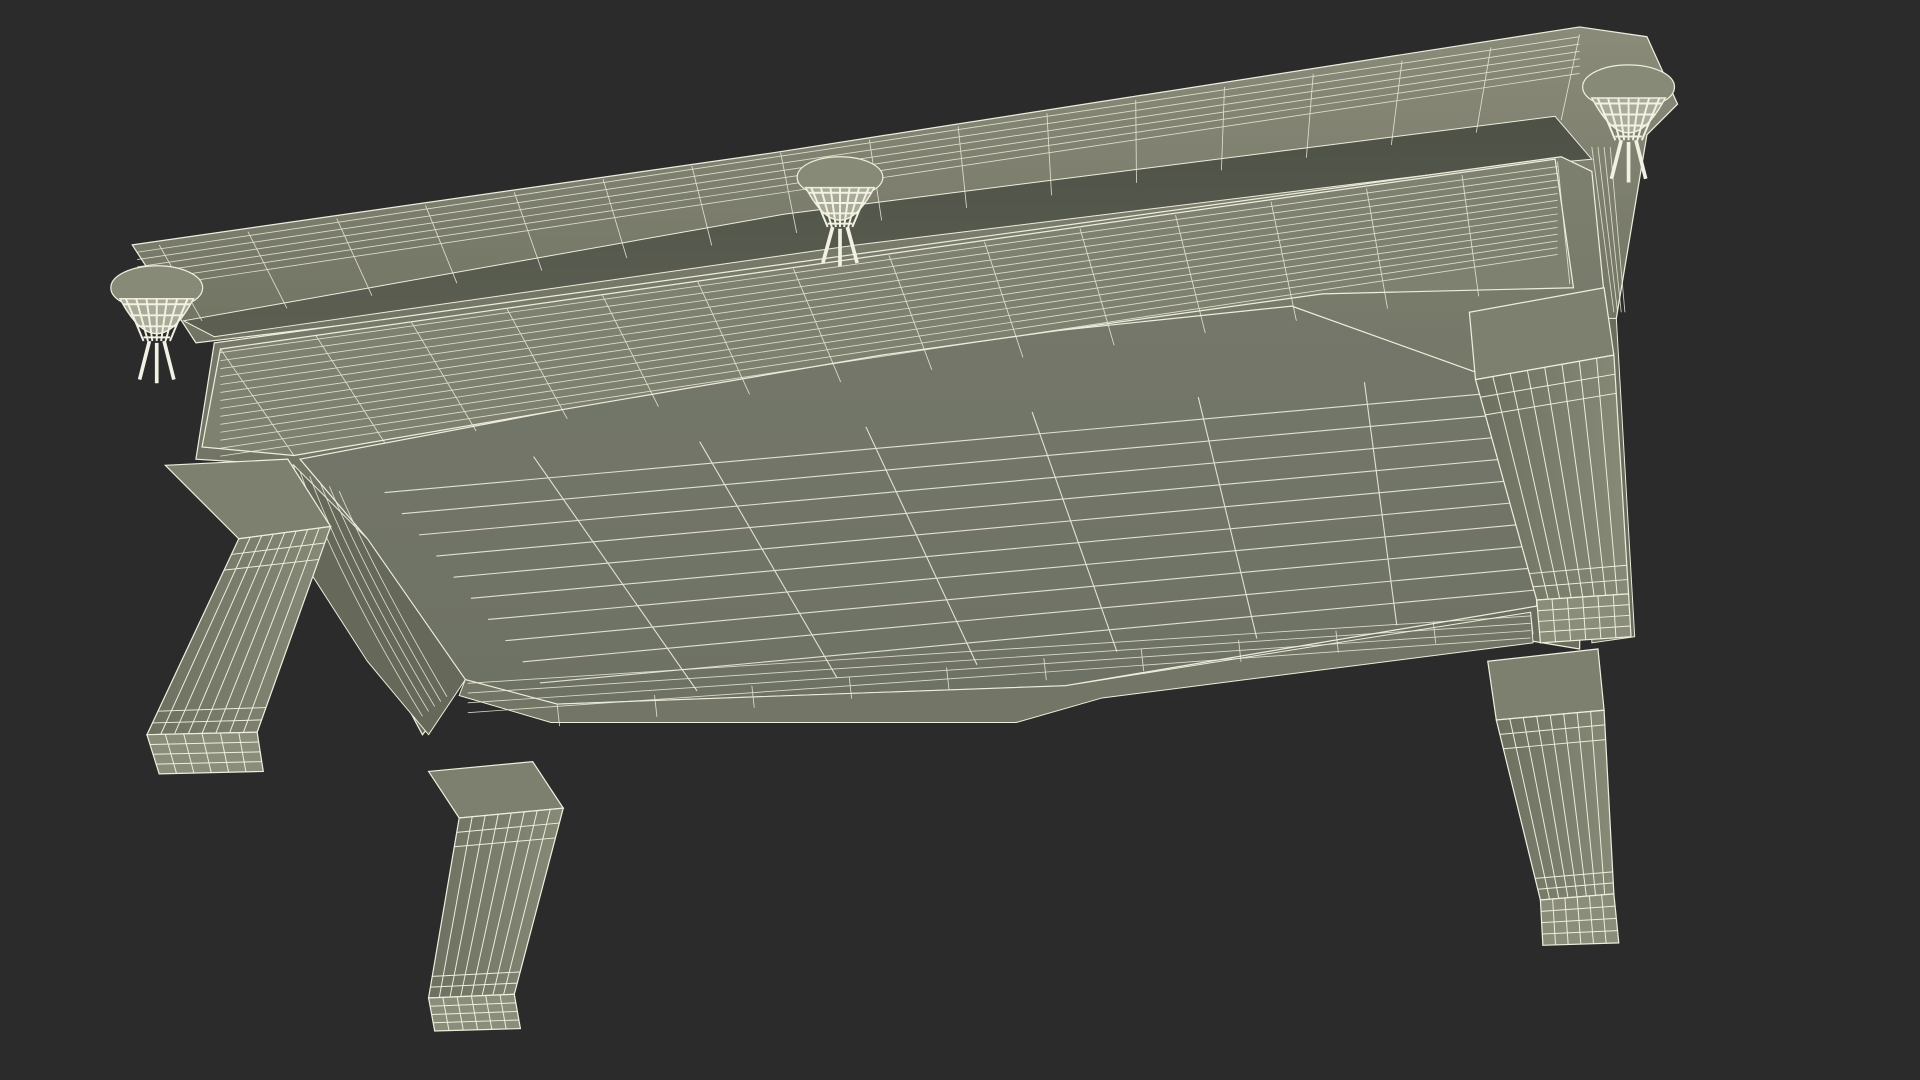  I want to click on pocket-tassel, so click(156, 362).